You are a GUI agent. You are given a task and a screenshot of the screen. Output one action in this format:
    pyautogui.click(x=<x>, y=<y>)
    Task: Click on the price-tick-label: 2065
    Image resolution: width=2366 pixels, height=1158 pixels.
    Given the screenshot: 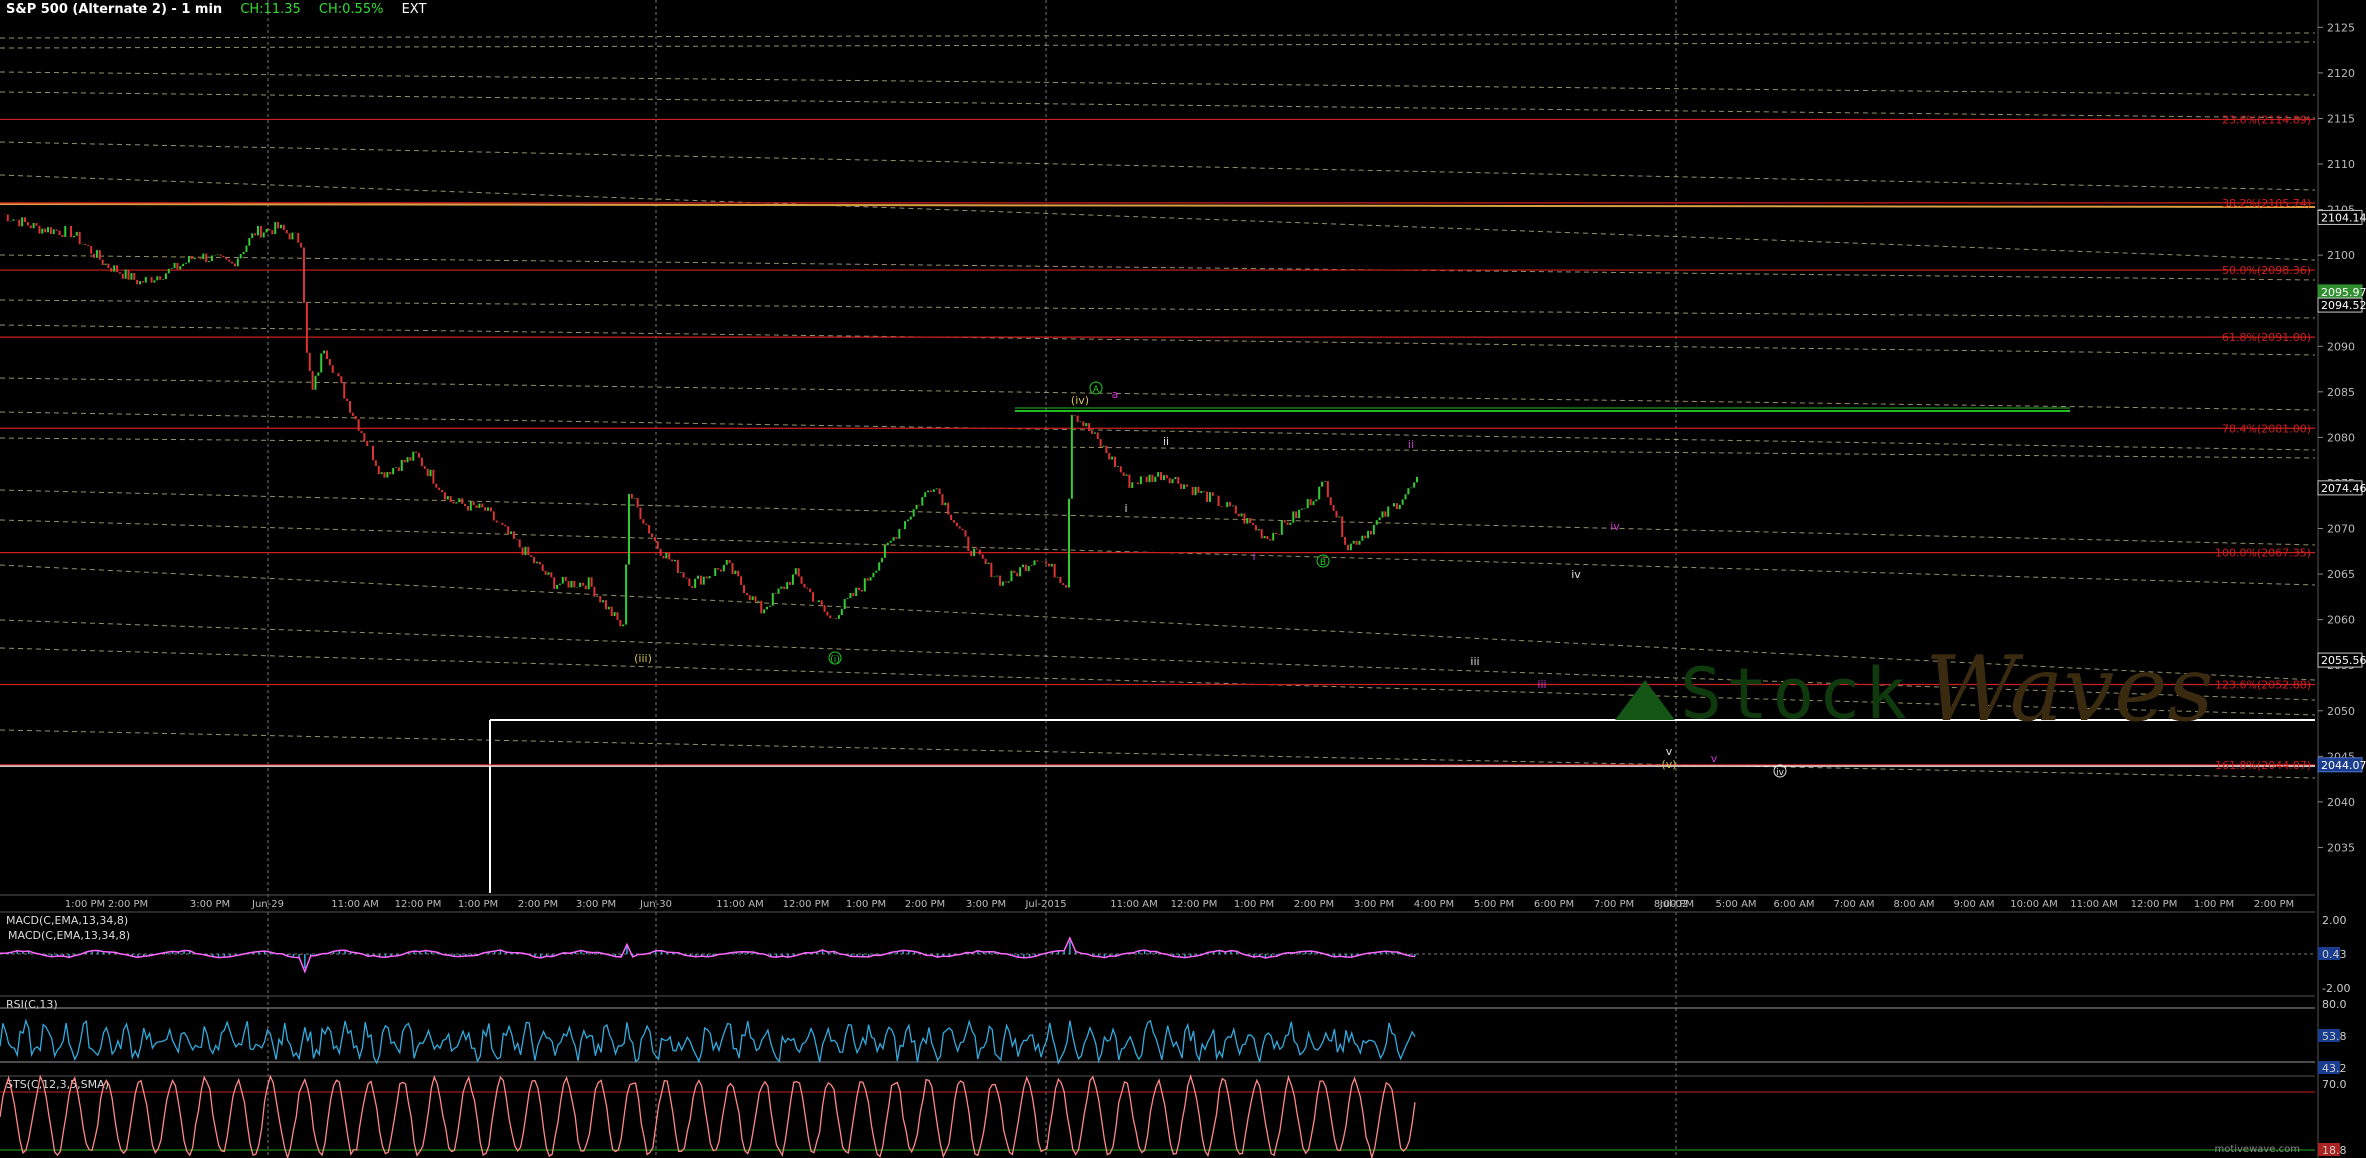 What is the action you would take?
    pyautogui.click(x=2341, y=574)
    